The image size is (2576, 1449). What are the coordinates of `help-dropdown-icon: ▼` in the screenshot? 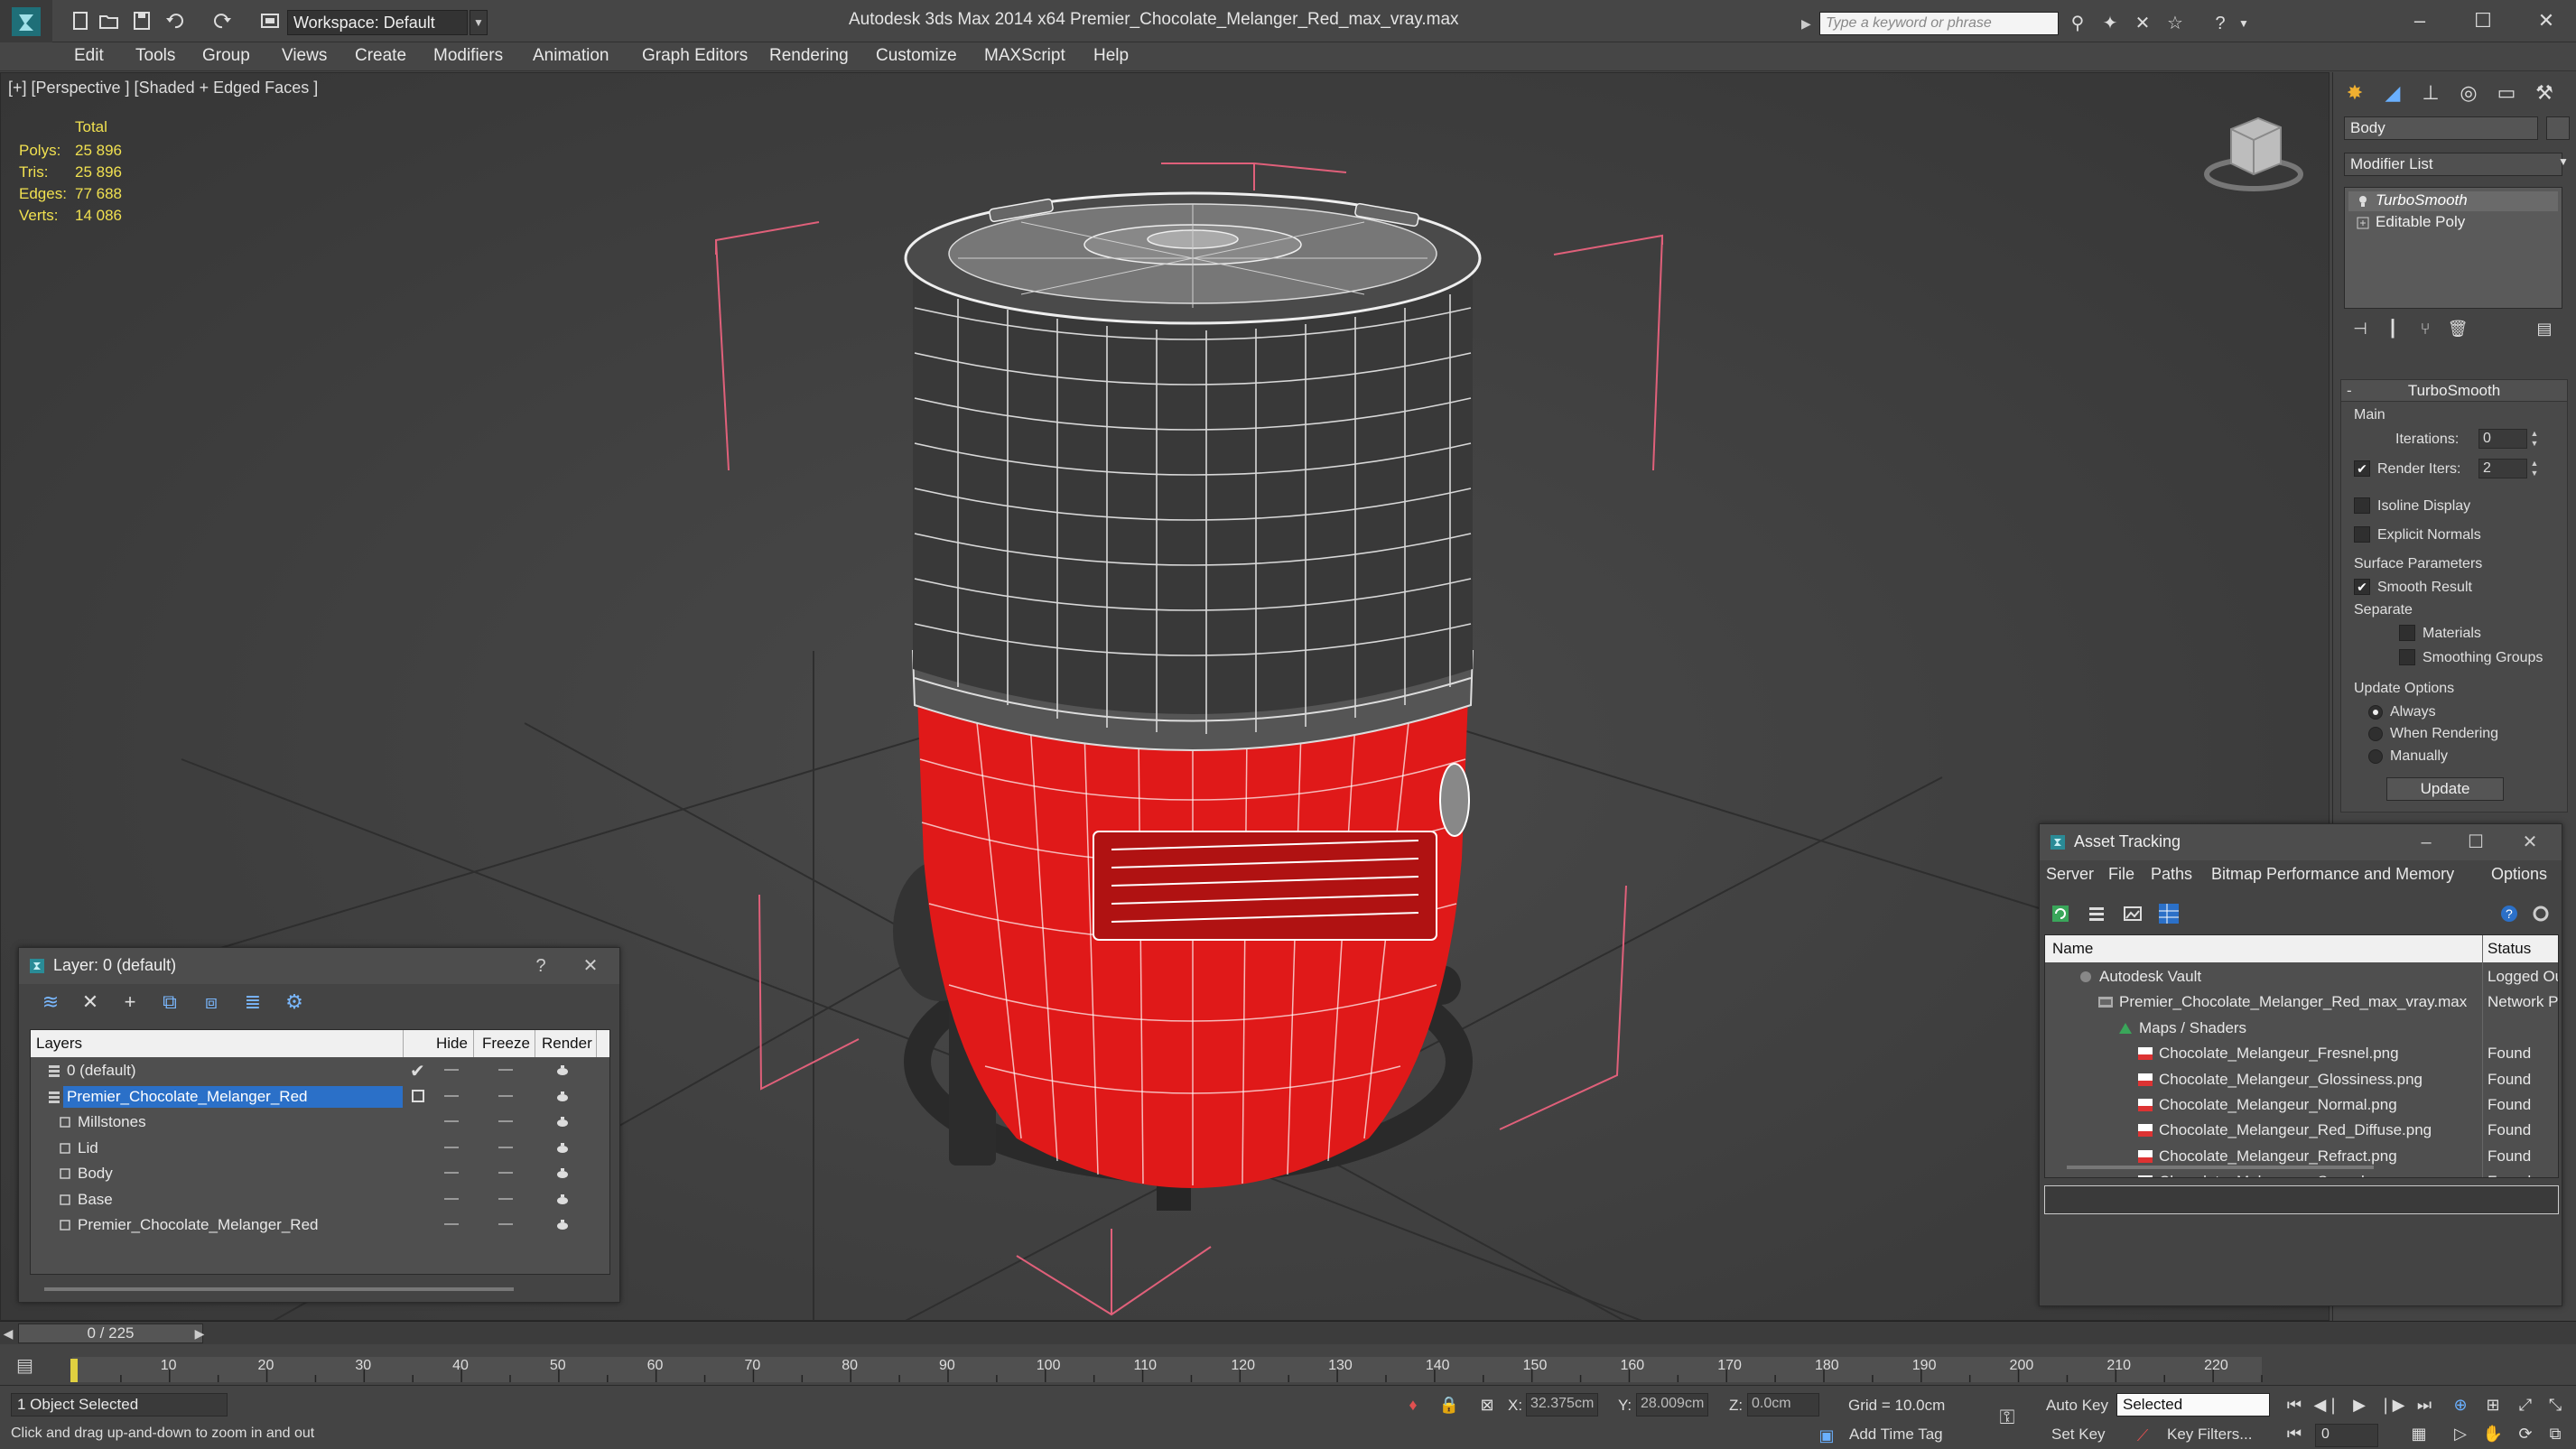 It's located at (2243, 23).